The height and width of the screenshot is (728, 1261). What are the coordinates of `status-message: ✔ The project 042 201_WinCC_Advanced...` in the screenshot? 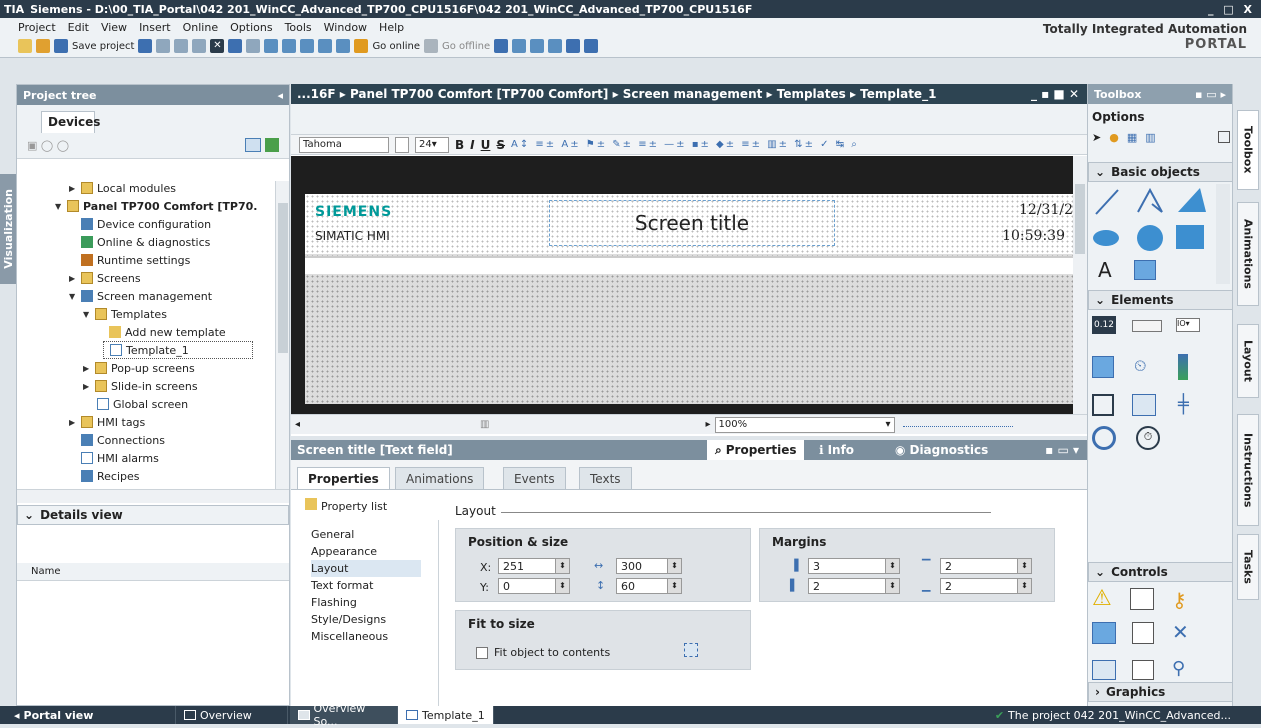 It's located at (1113, 715).